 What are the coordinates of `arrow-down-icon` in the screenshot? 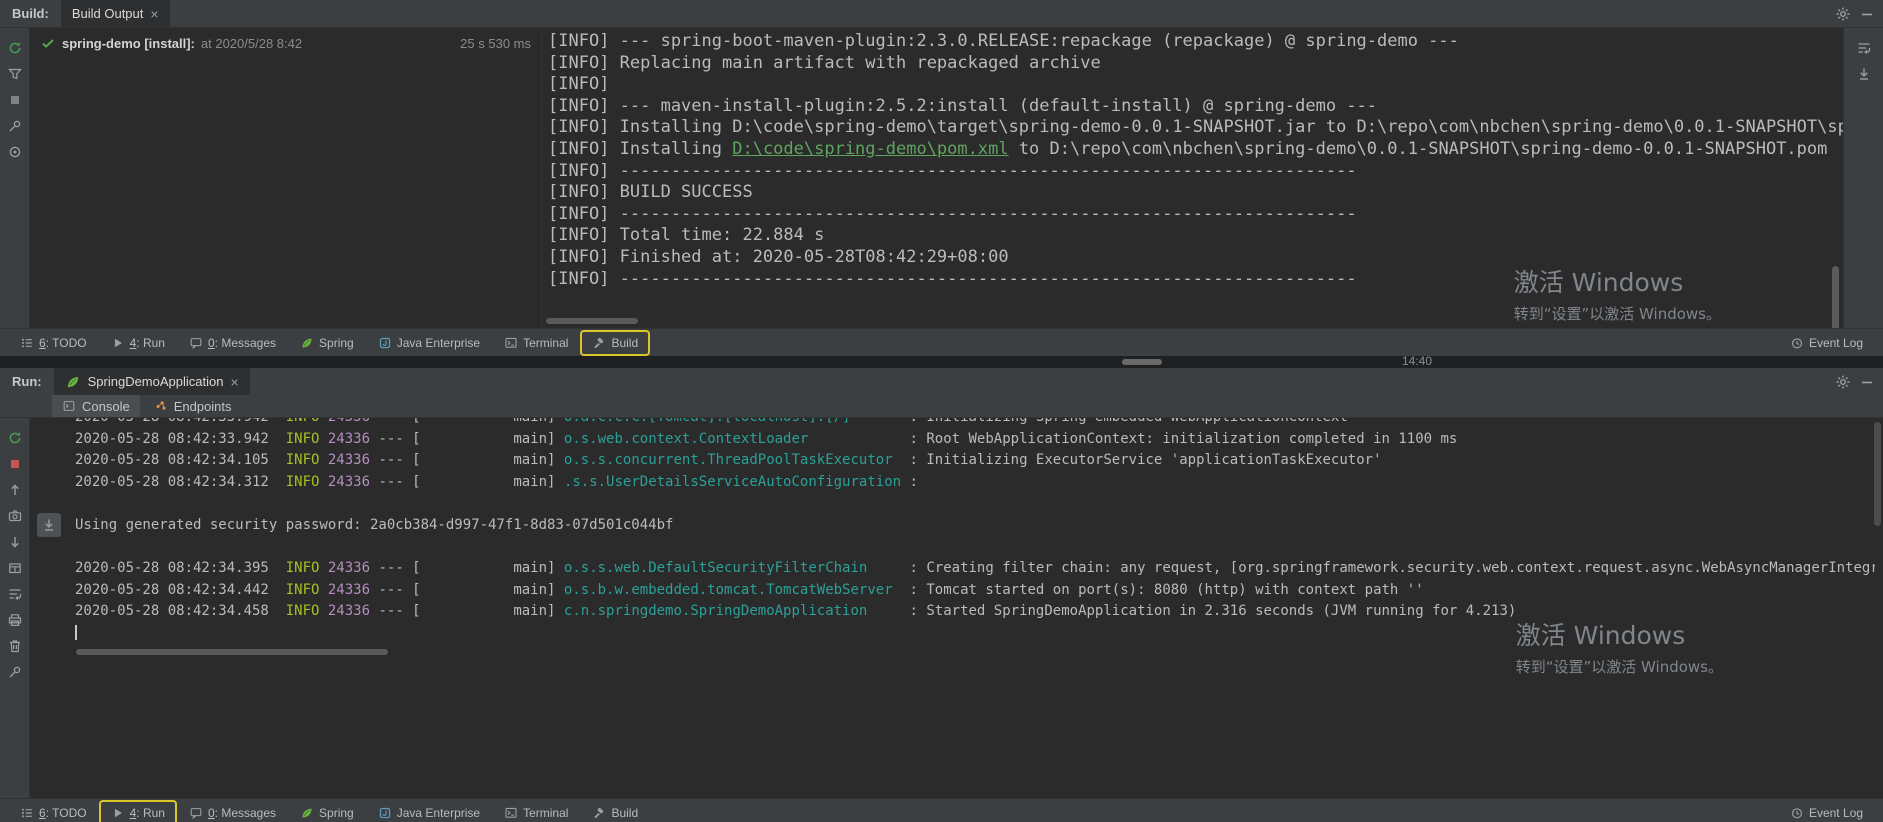 It's located at (15, 542).